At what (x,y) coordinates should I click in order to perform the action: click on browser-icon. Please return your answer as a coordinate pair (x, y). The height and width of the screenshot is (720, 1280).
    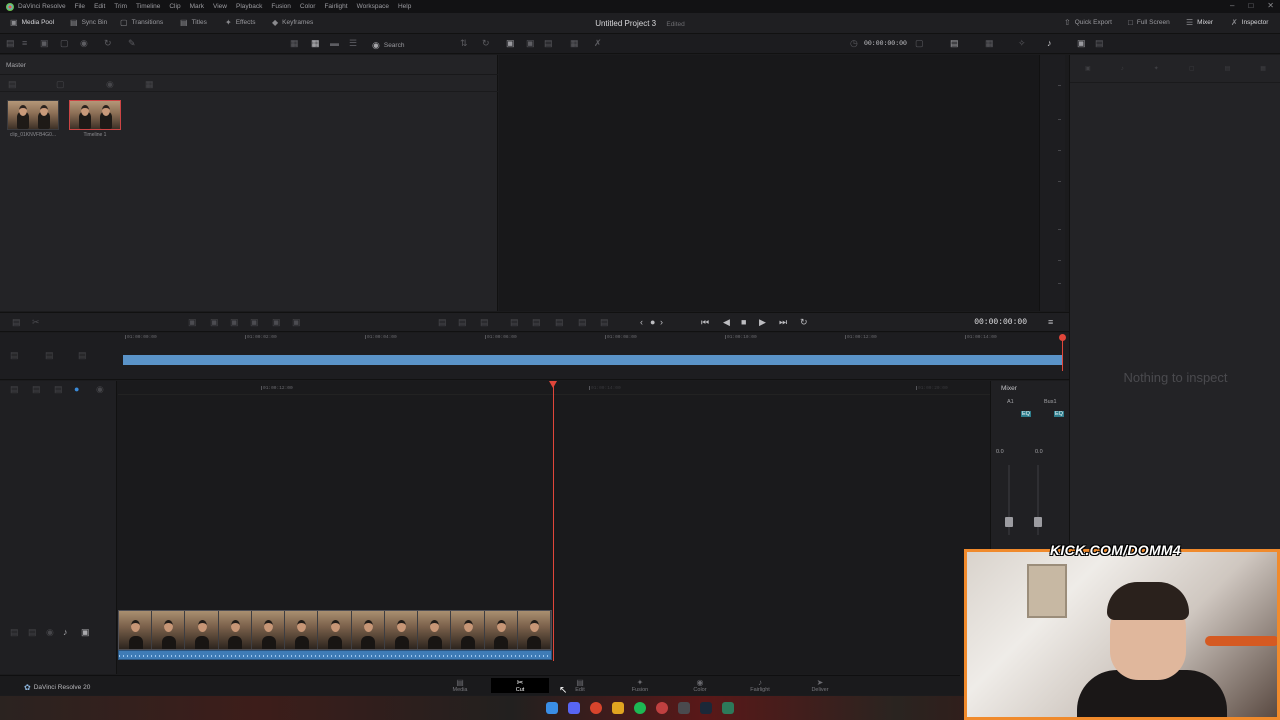
    Looking at the image, I should click on (596, 708).